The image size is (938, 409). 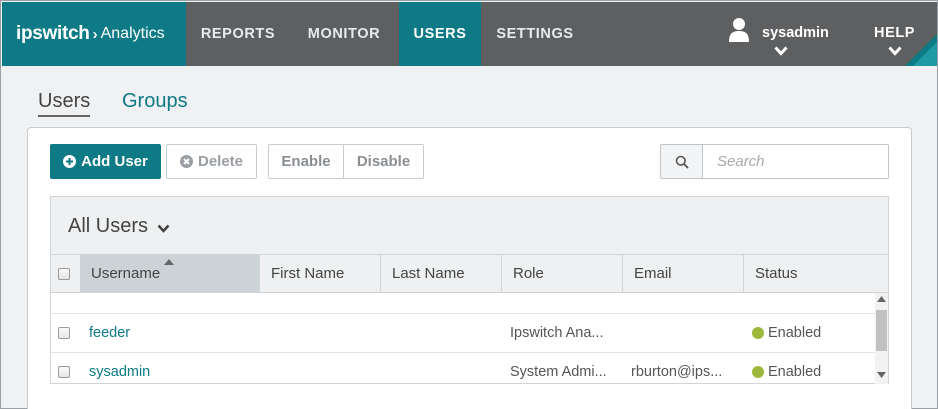 What do you see at coordinates (795, 33) in the screenshot?
I see `user-name: sysadmin` at bounding box center [795, 33].